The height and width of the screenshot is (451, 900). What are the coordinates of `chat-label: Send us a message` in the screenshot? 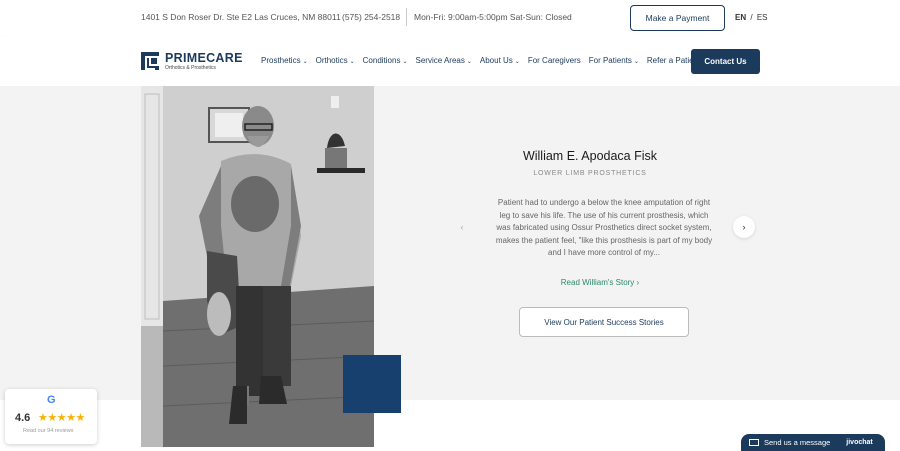 It's located at (797, 442).